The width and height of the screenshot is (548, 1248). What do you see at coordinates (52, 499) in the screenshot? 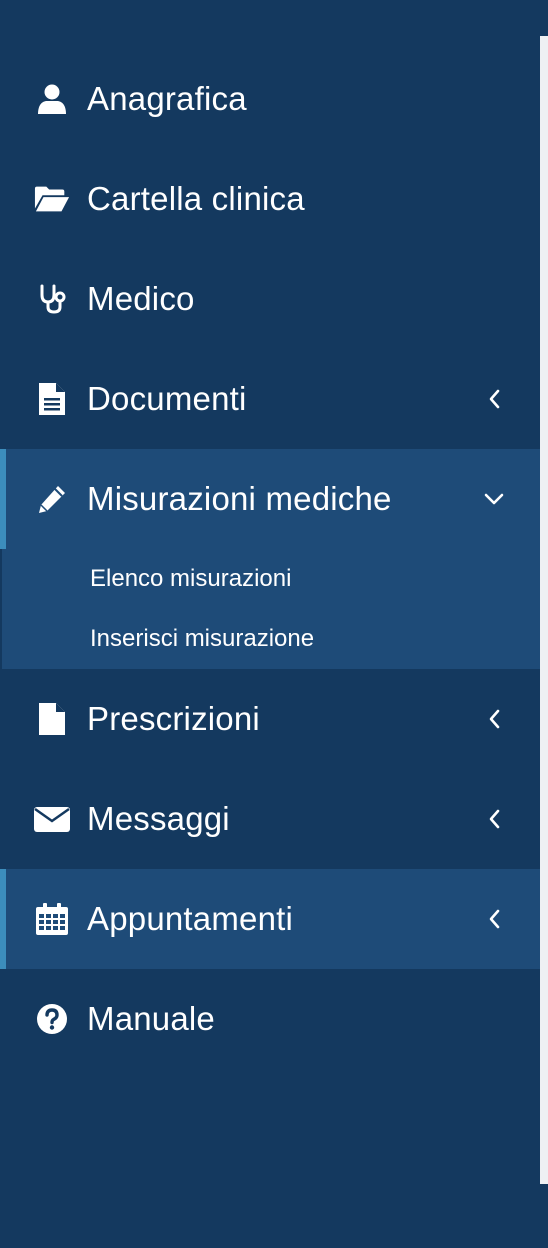
I see `pencil-icon` at bounding box center [52, 499].